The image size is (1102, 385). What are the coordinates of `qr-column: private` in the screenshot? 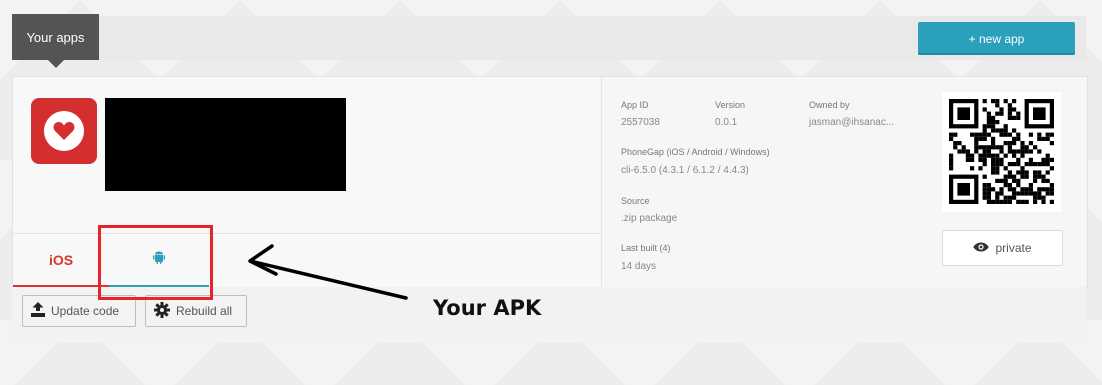 It's located at (1003, 182).